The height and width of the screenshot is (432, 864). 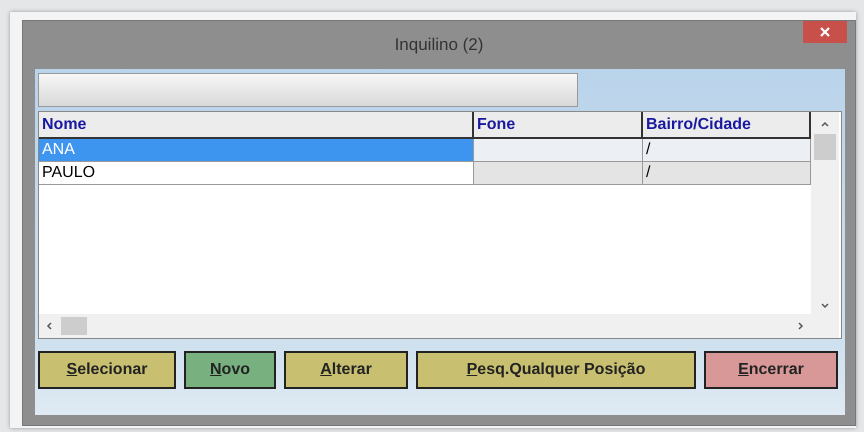 I want to click on table-cell: PAULO, so click(x=69, y=172).